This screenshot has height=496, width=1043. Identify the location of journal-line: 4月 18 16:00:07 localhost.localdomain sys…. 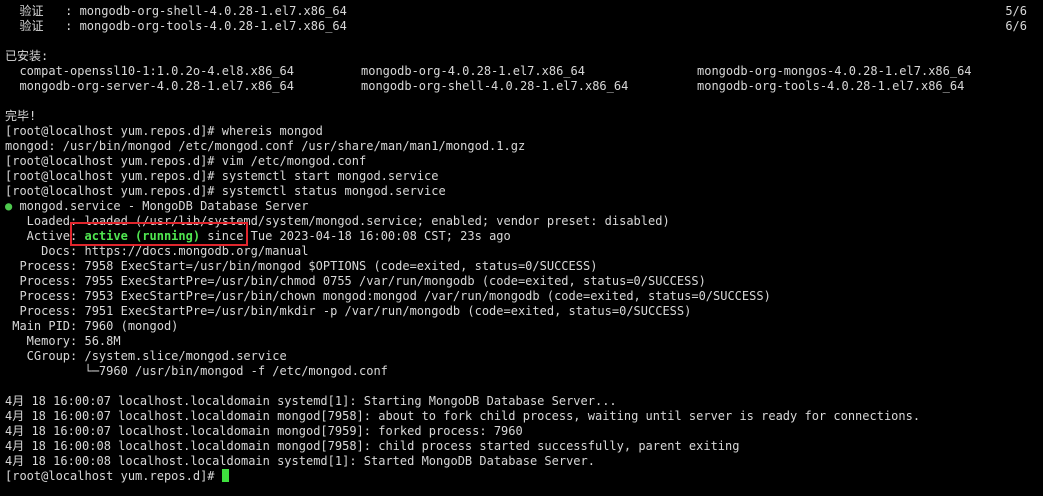
(311, 401).